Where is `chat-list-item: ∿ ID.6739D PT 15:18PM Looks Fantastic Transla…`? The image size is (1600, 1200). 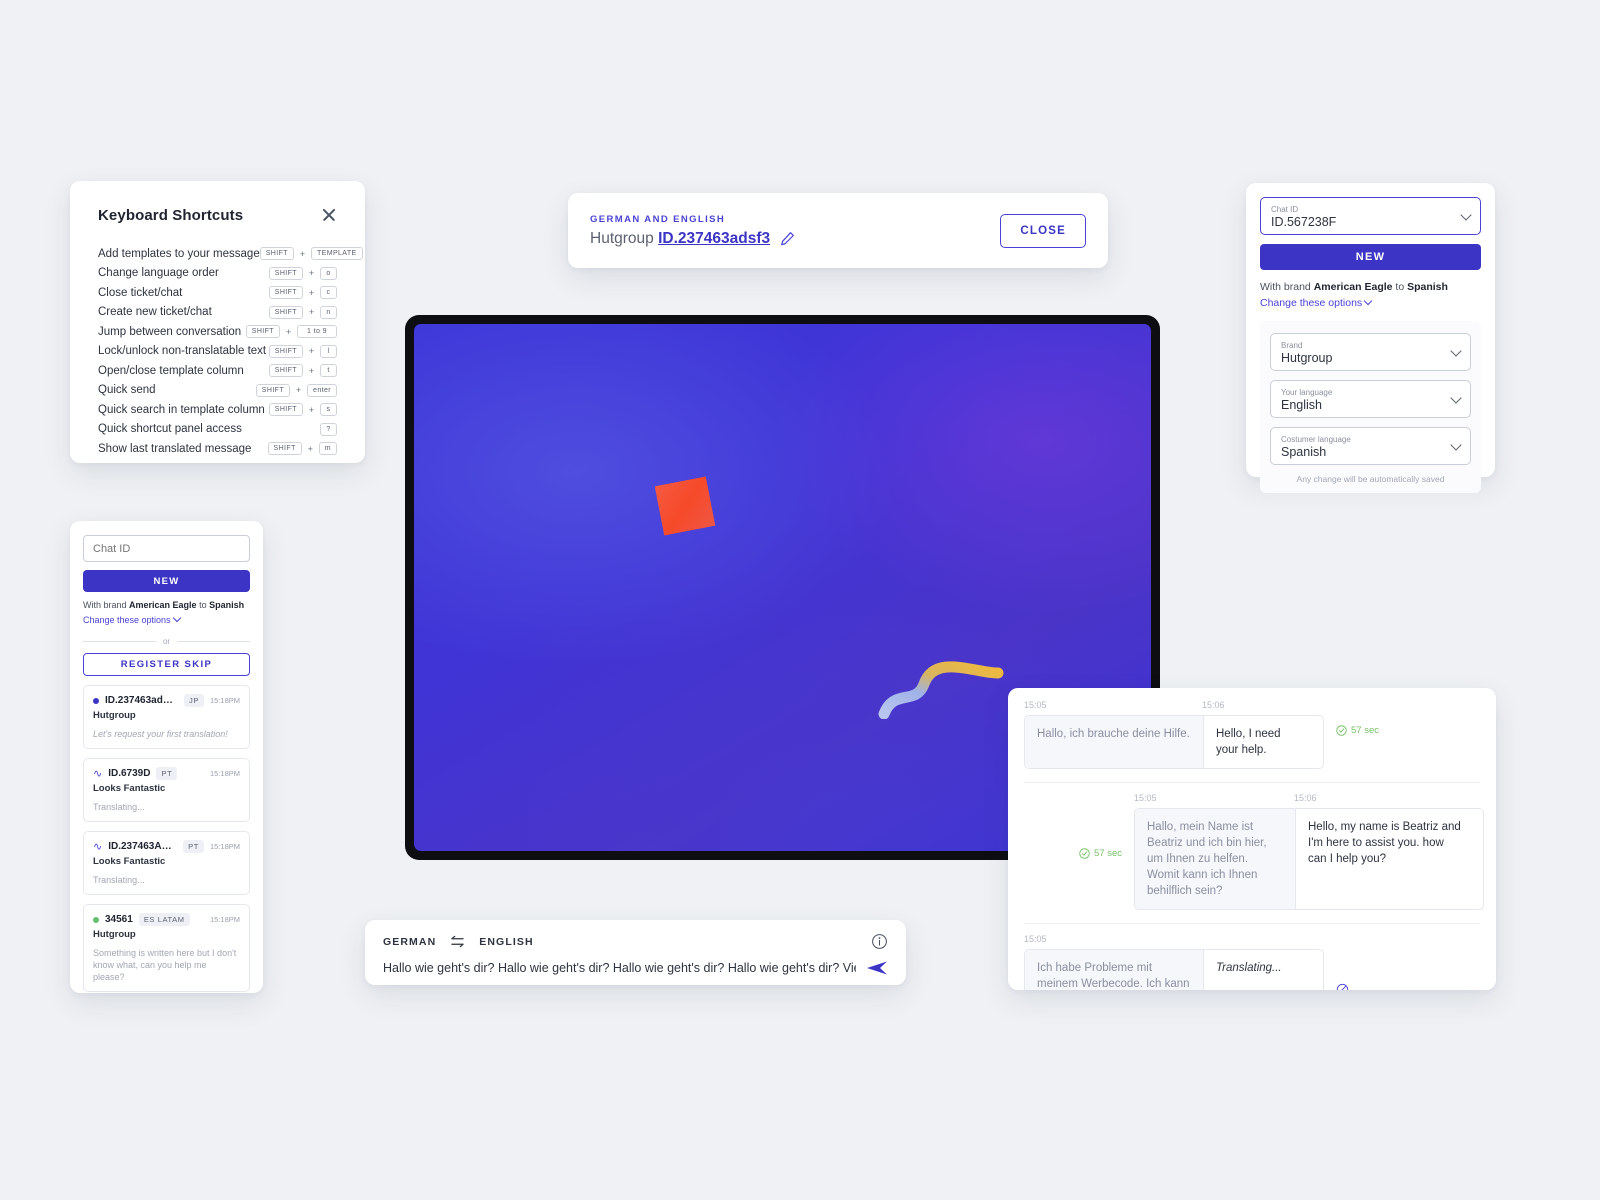 chat-list-item: ∿ ID.6739D PT 15:18PM Looks Fantastic Transla… is located at coordinates (166, 790).